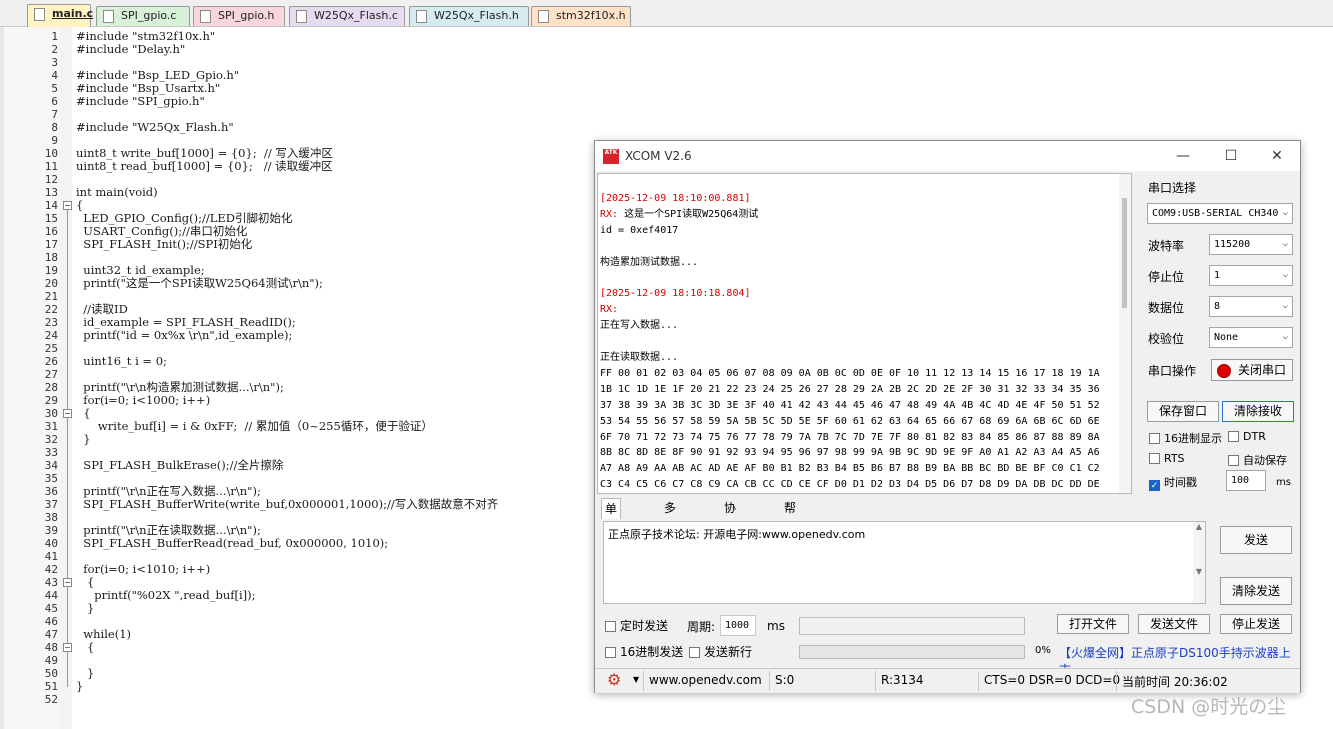 The image size is (1333, 729). Describe the element at coordinates (611, 537) in the screenshot. I see `tab-single-send: 单条发送` at that location.